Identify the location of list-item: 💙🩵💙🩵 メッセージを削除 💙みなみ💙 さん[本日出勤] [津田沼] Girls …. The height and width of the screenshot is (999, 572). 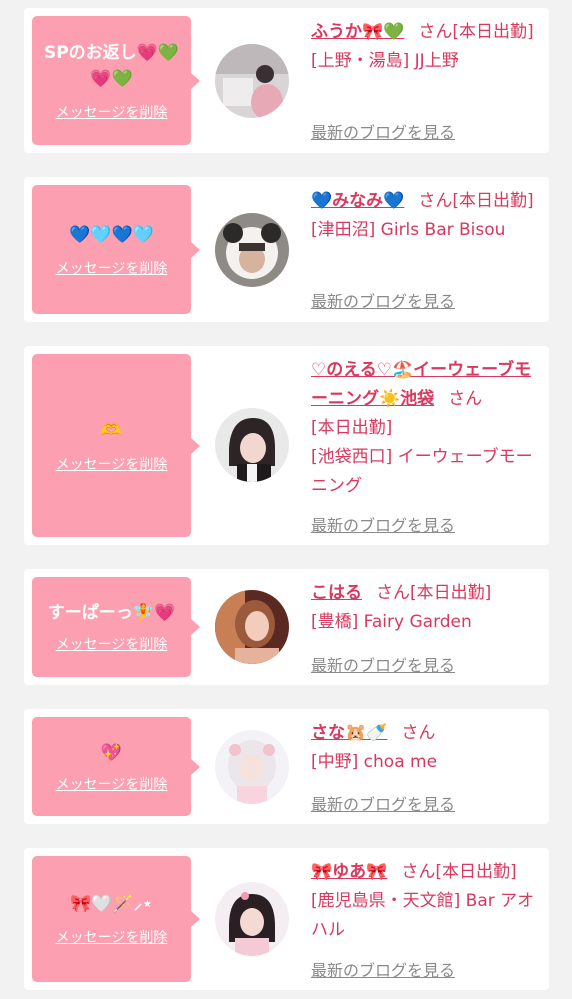
(286, 249).